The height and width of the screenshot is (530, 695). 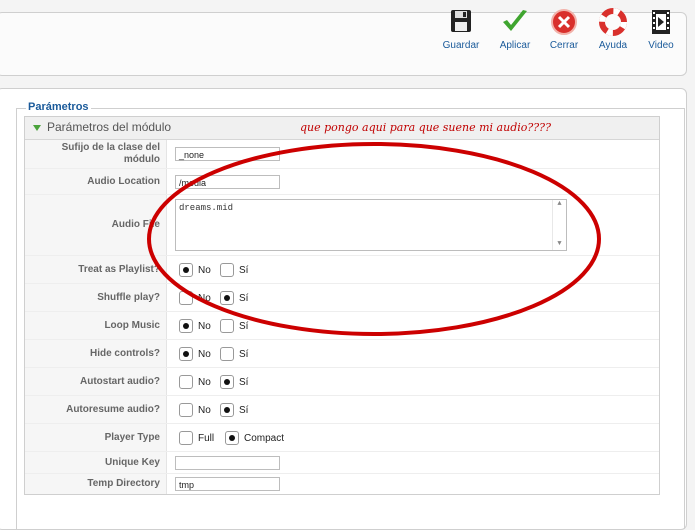 I want to click on hide-controls-no-label: No, so click(x=204, y=354).